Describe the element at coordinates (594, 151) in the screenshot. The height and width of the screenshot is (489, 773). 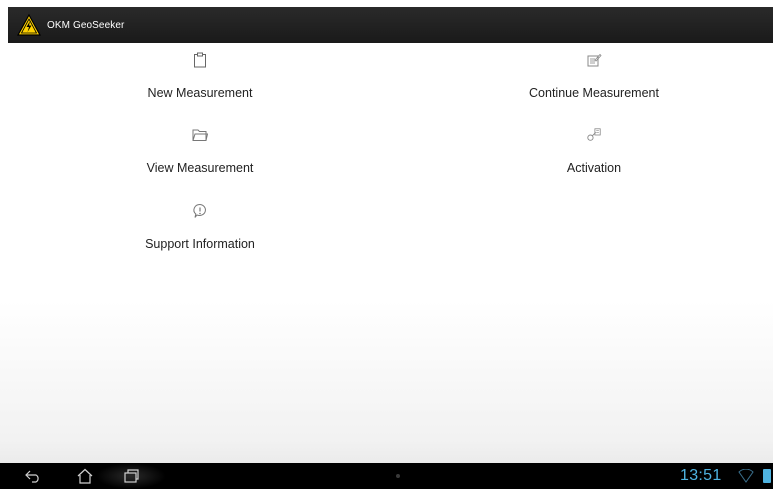
I see `activation-button: Activation` at that location.